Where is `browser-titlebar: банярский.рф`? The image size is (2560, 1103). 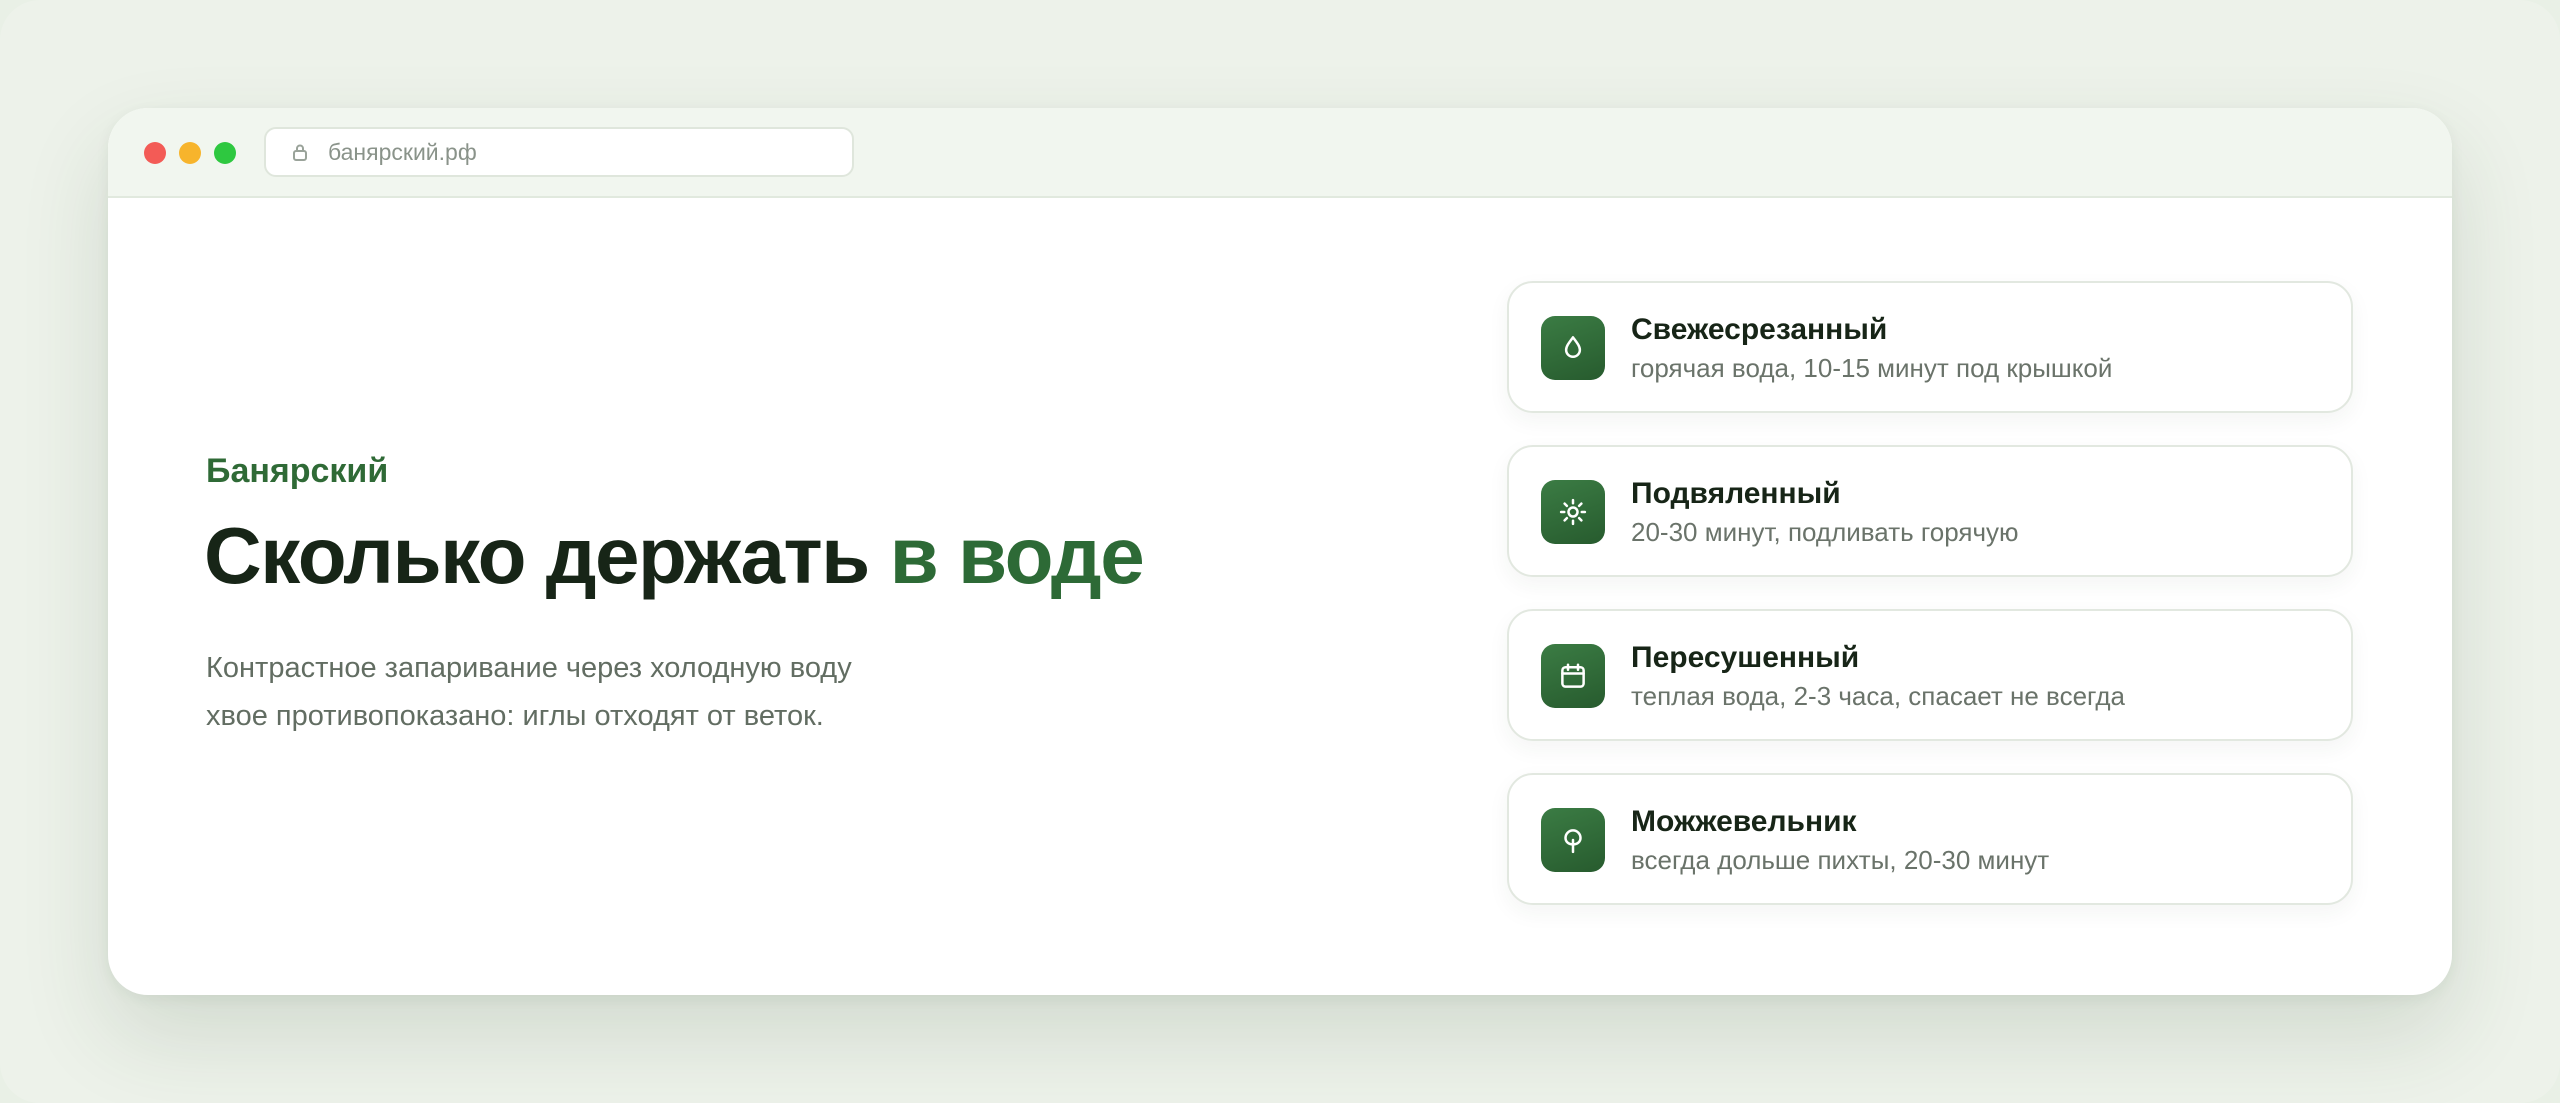 browser-titlebar: банярский.рф is located at coordinates (1280, 153).